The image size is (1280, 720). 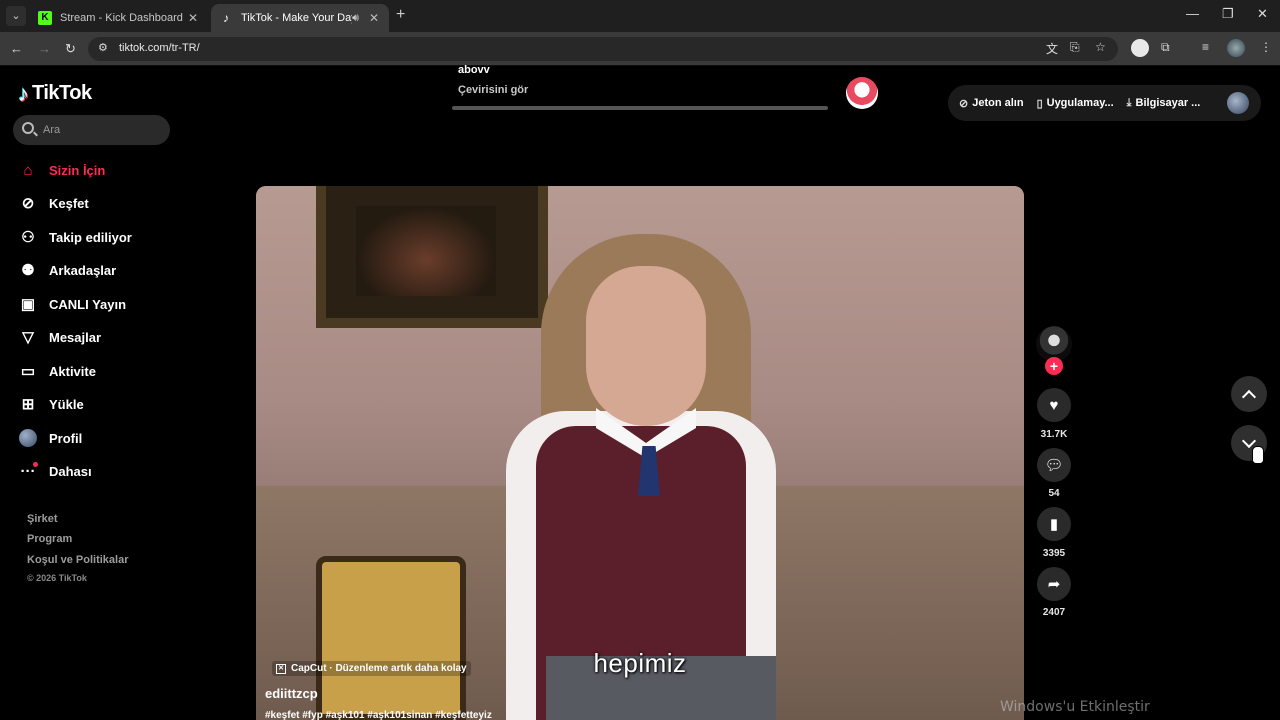 What do you see at coordinates (1262, 14) in the screenshot?
I see `close-window-icon: ✕` at bounding box center [1262, 14].